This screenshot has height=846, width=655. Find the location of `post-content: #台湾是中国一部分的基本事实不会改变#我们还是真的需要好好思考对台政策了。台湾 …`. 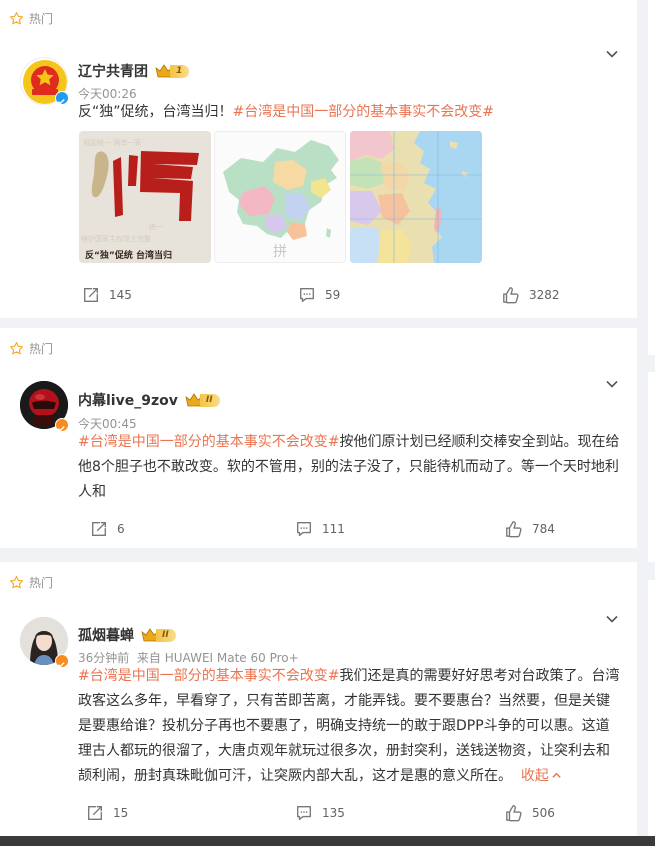

post-content: #台湾是中国一部分的基本事实不会改变#我们还是真的需要好好思考对台政策了。台湾 … is located at coordinates (350, 726).